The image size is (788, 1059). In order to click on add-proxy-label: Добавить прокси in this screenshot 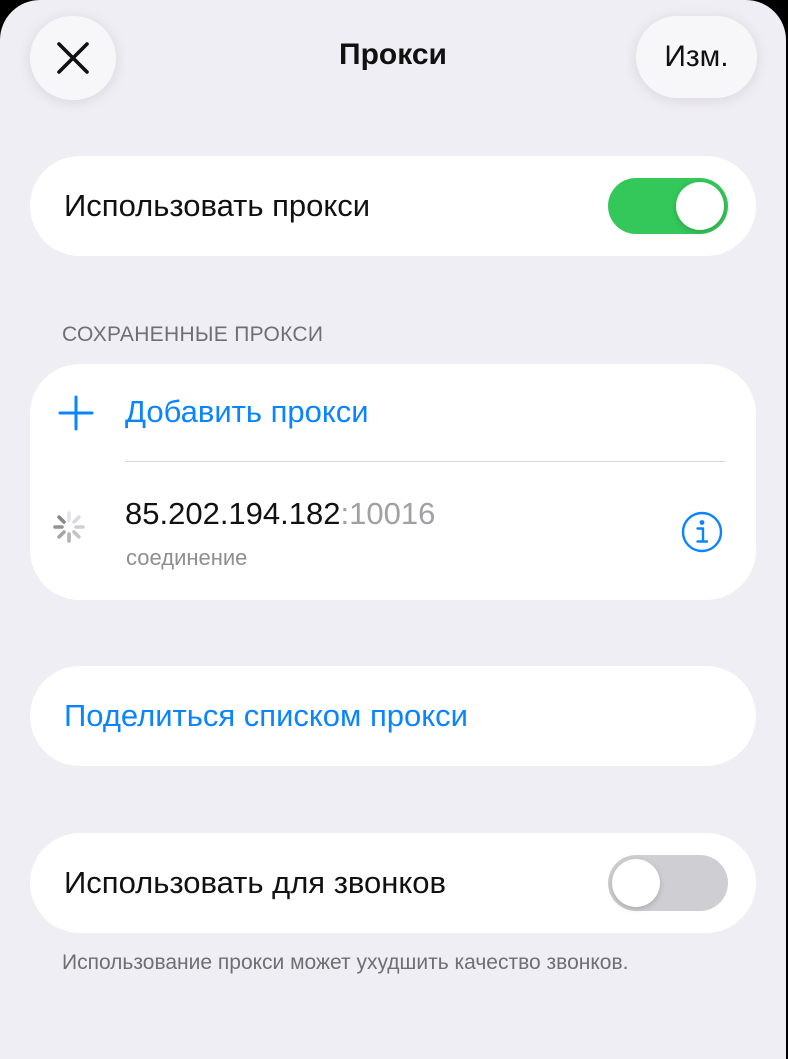, I will do `click(247, 411)`.